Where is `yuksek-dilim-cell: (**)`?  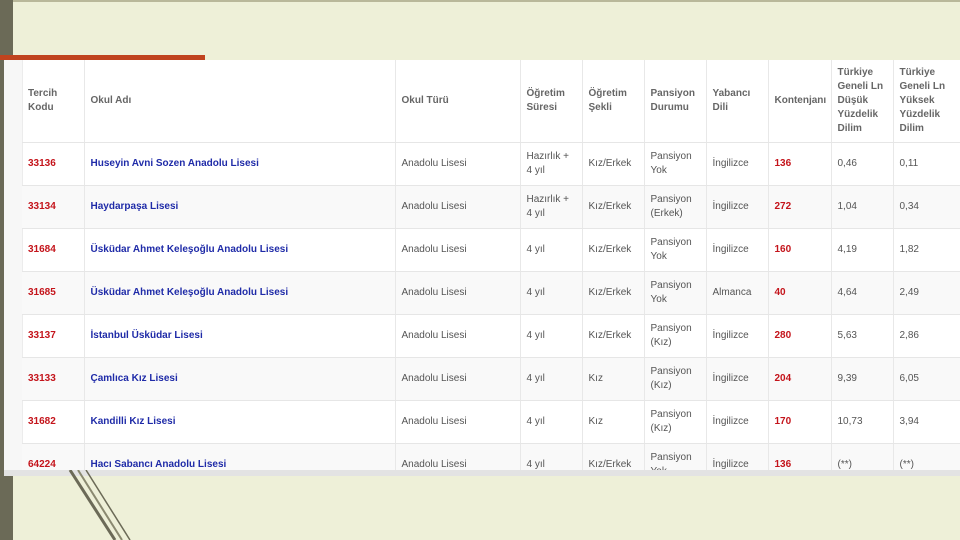
yuksek-dilim-cell: (**) is located at coordinates (926, 456).